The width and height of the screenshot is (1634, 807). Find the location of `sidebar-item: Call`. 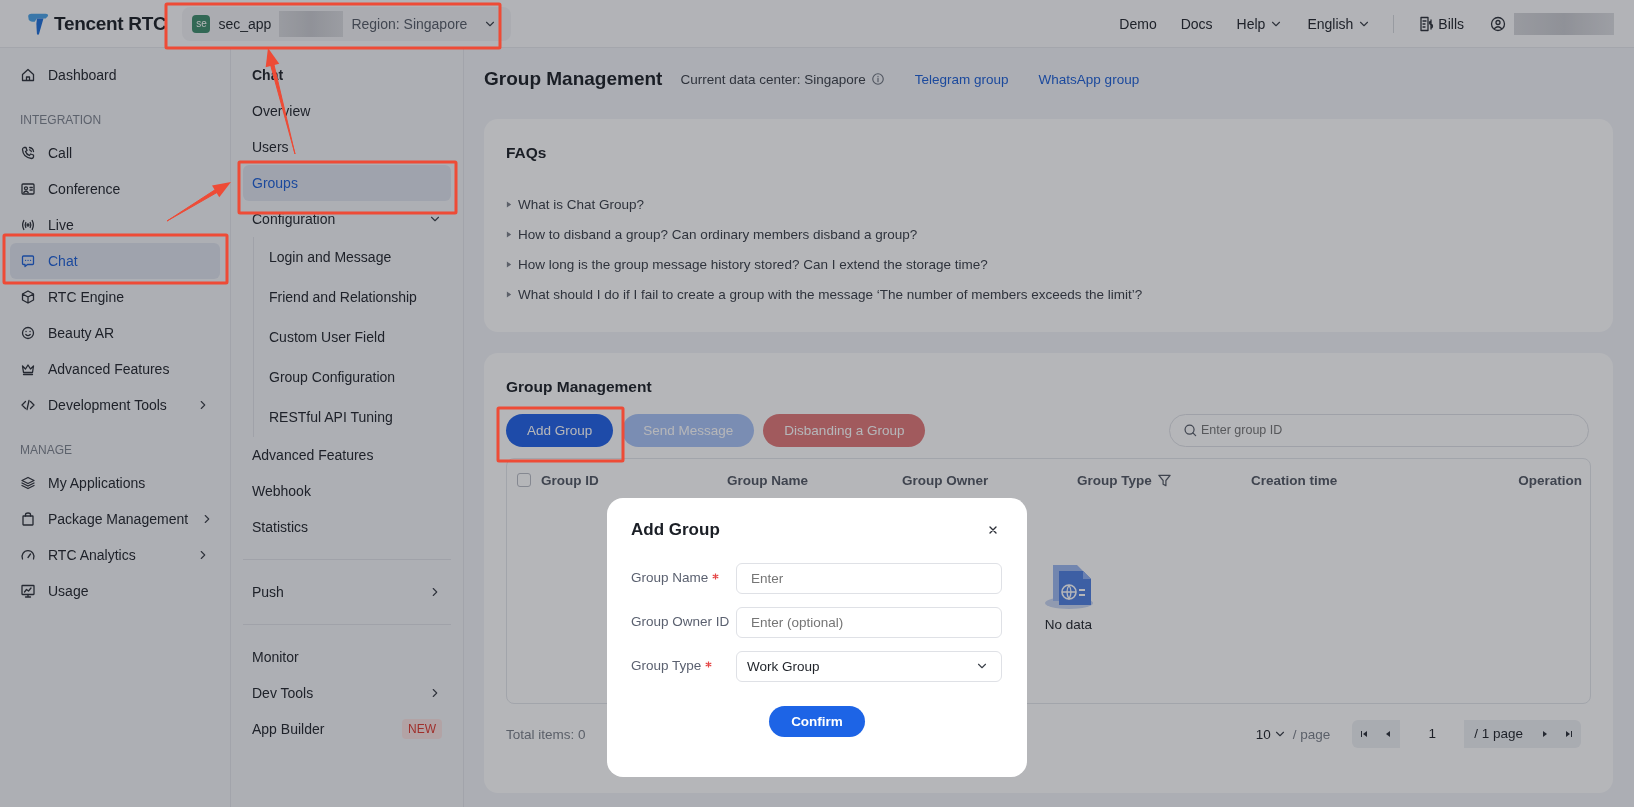

sidebar-item: Call is located at coordinates (115, 153).